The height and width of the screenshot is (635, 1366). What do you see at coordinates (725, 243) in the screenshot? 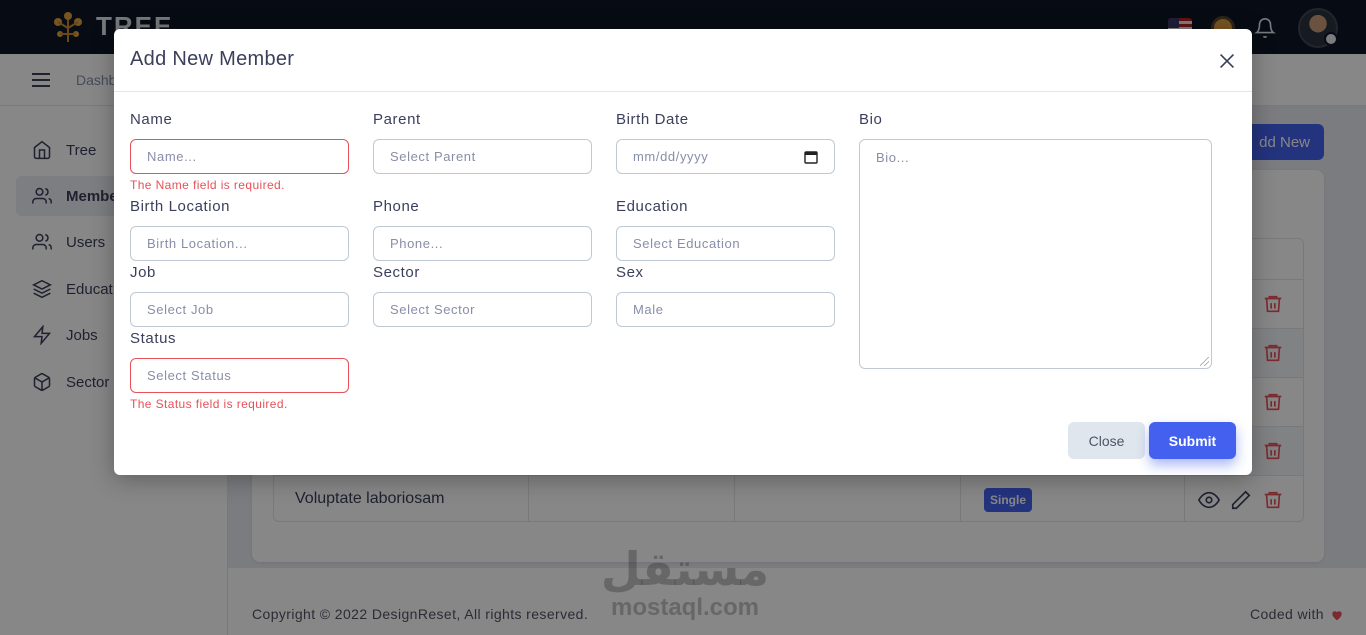
I see `education-select: Select Education` at bounding box center [725, 243].